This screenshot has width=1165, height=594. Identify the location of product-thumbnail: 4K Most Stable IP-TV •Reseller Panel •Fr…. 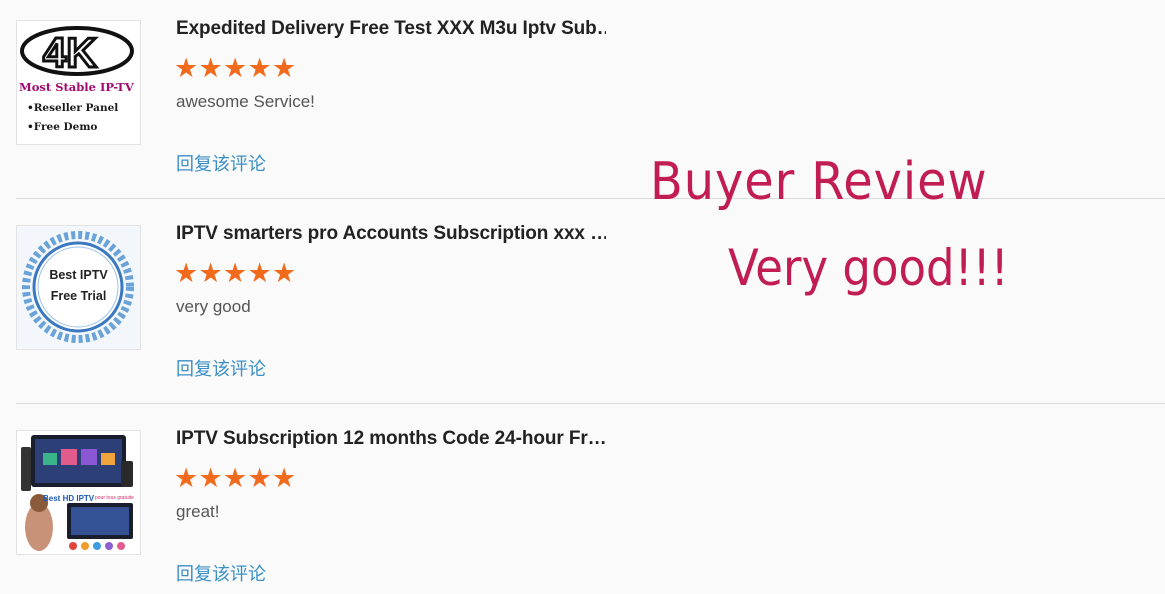
(78, 82).